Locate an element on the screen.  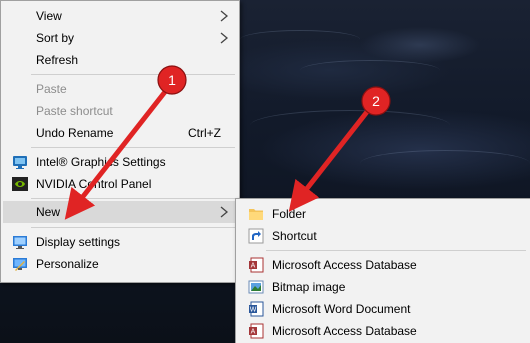
menu-item-label: Personalize is located at coordinates (67, 264).